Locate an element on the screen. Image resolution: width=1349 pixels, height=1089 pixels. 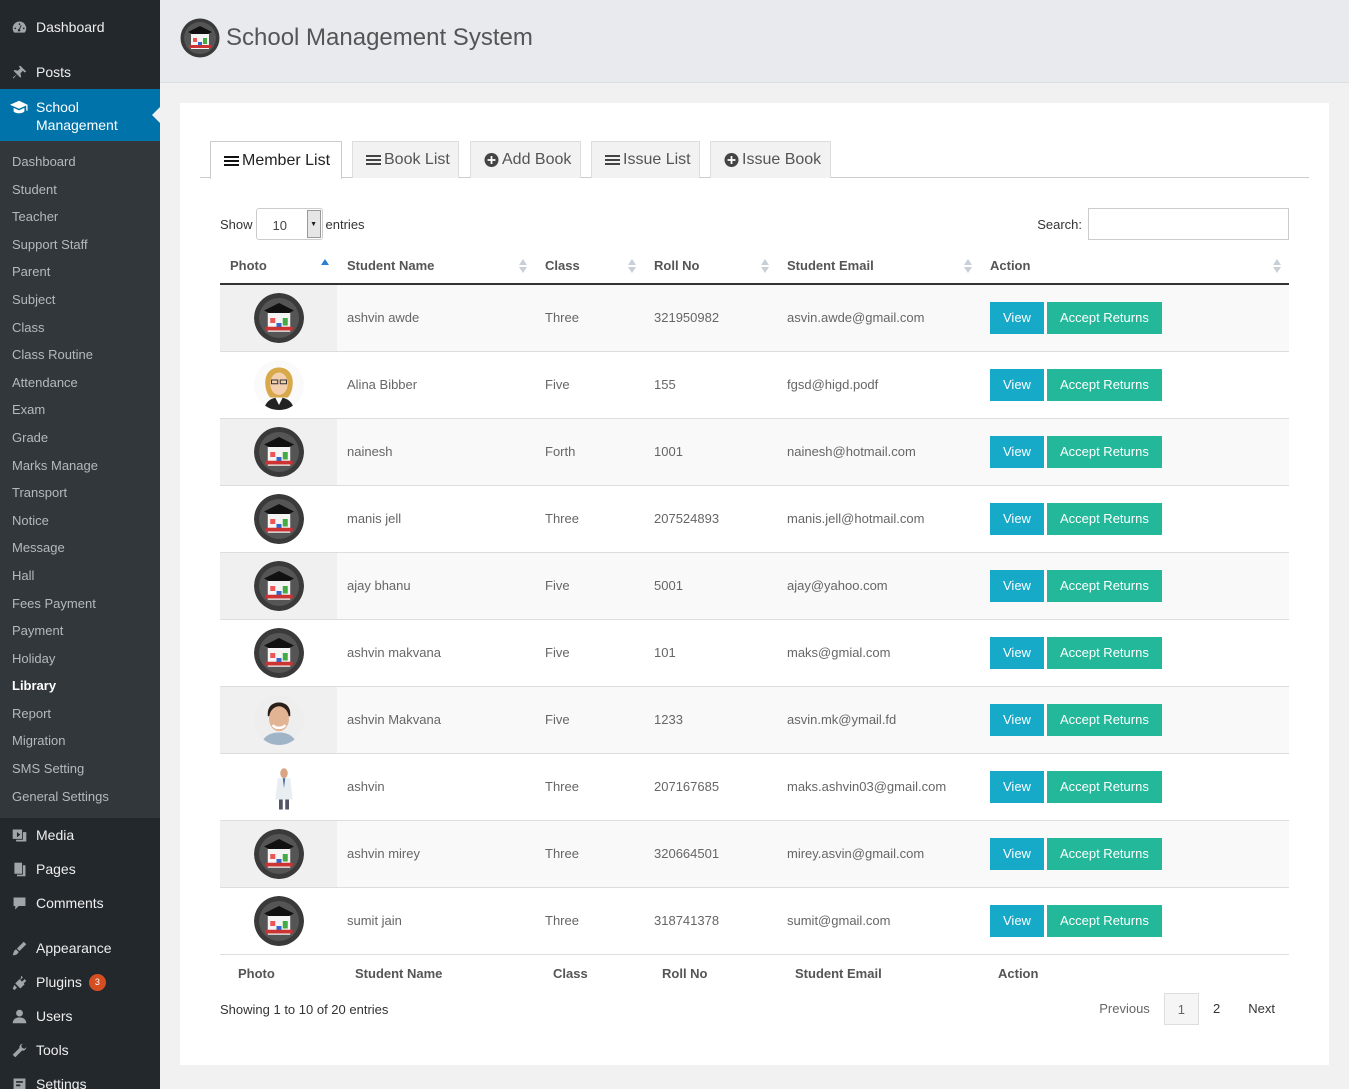
column-header-class: Class is located at coordinates (589, 266).